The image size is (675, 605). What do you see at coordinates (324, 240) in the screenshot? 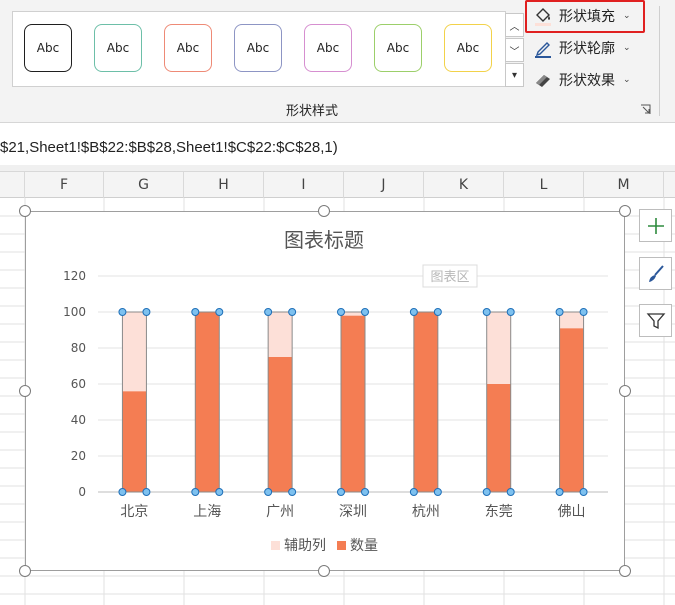
I see `chart-title: 图表标题` at bounding box center [324, 240].